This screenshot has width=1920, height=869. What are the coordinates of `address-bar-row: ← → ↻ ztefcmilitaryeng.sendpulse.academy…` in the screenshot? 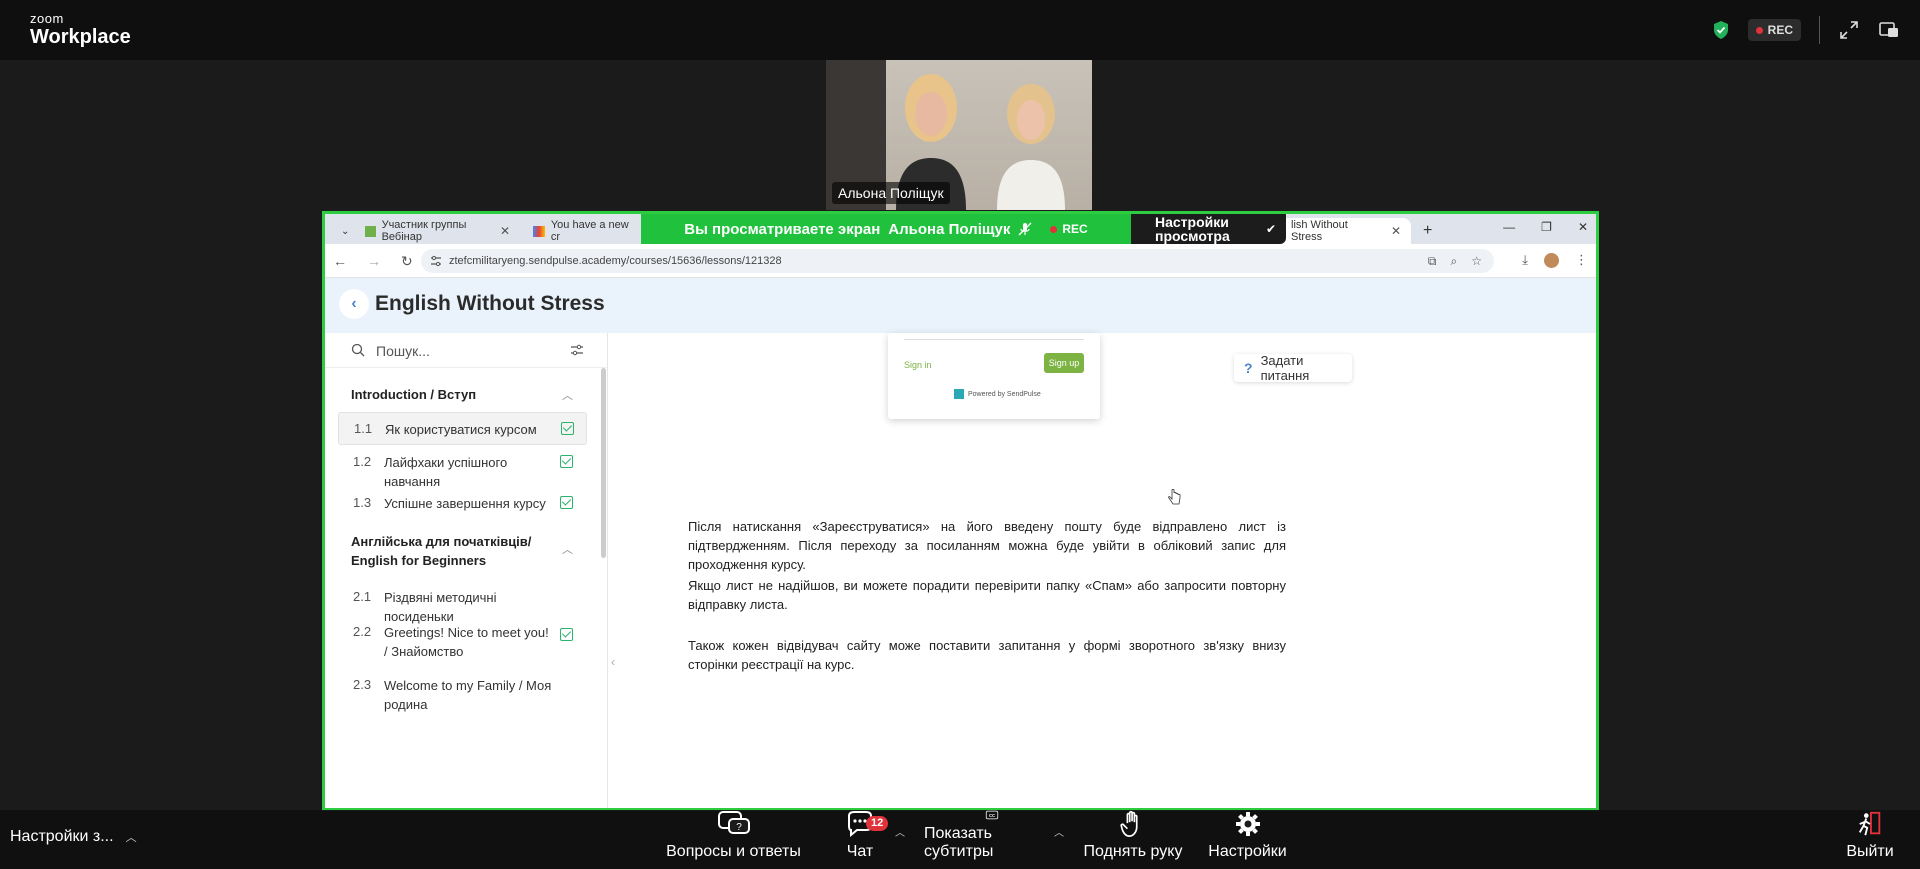 It's located at (960, 261).